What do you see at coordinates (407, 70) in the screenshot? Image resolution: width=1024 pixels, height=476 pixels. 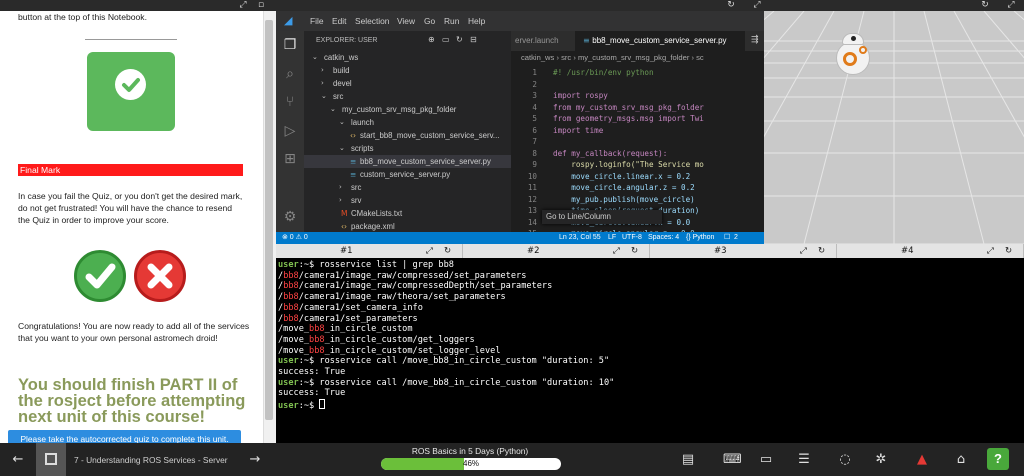 I see `tree-item: › build` at bounding box center [407, 70].